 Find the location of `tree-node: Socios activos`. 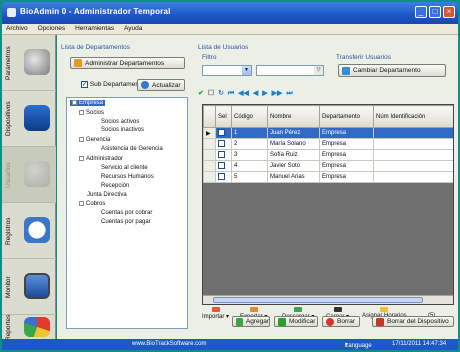

tree-node: Socios activos is located at coordinates (120, 122).